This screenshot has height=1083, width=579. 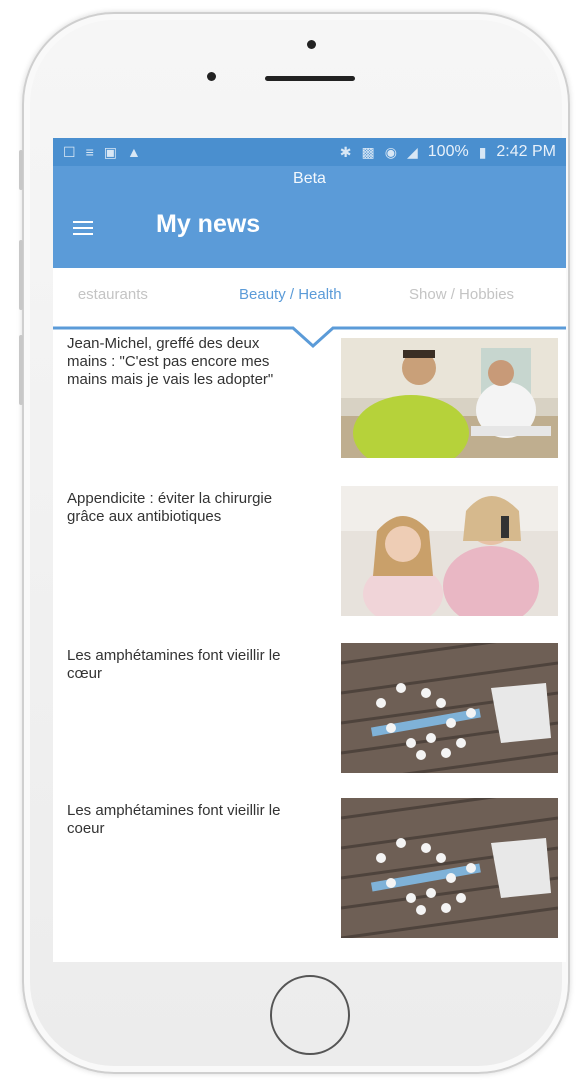 What do you see at coordinates (474, 294) in the screenshot?
I see `tab-show-hobbies: Show / Hobbies` at bounding box center [474, 294].